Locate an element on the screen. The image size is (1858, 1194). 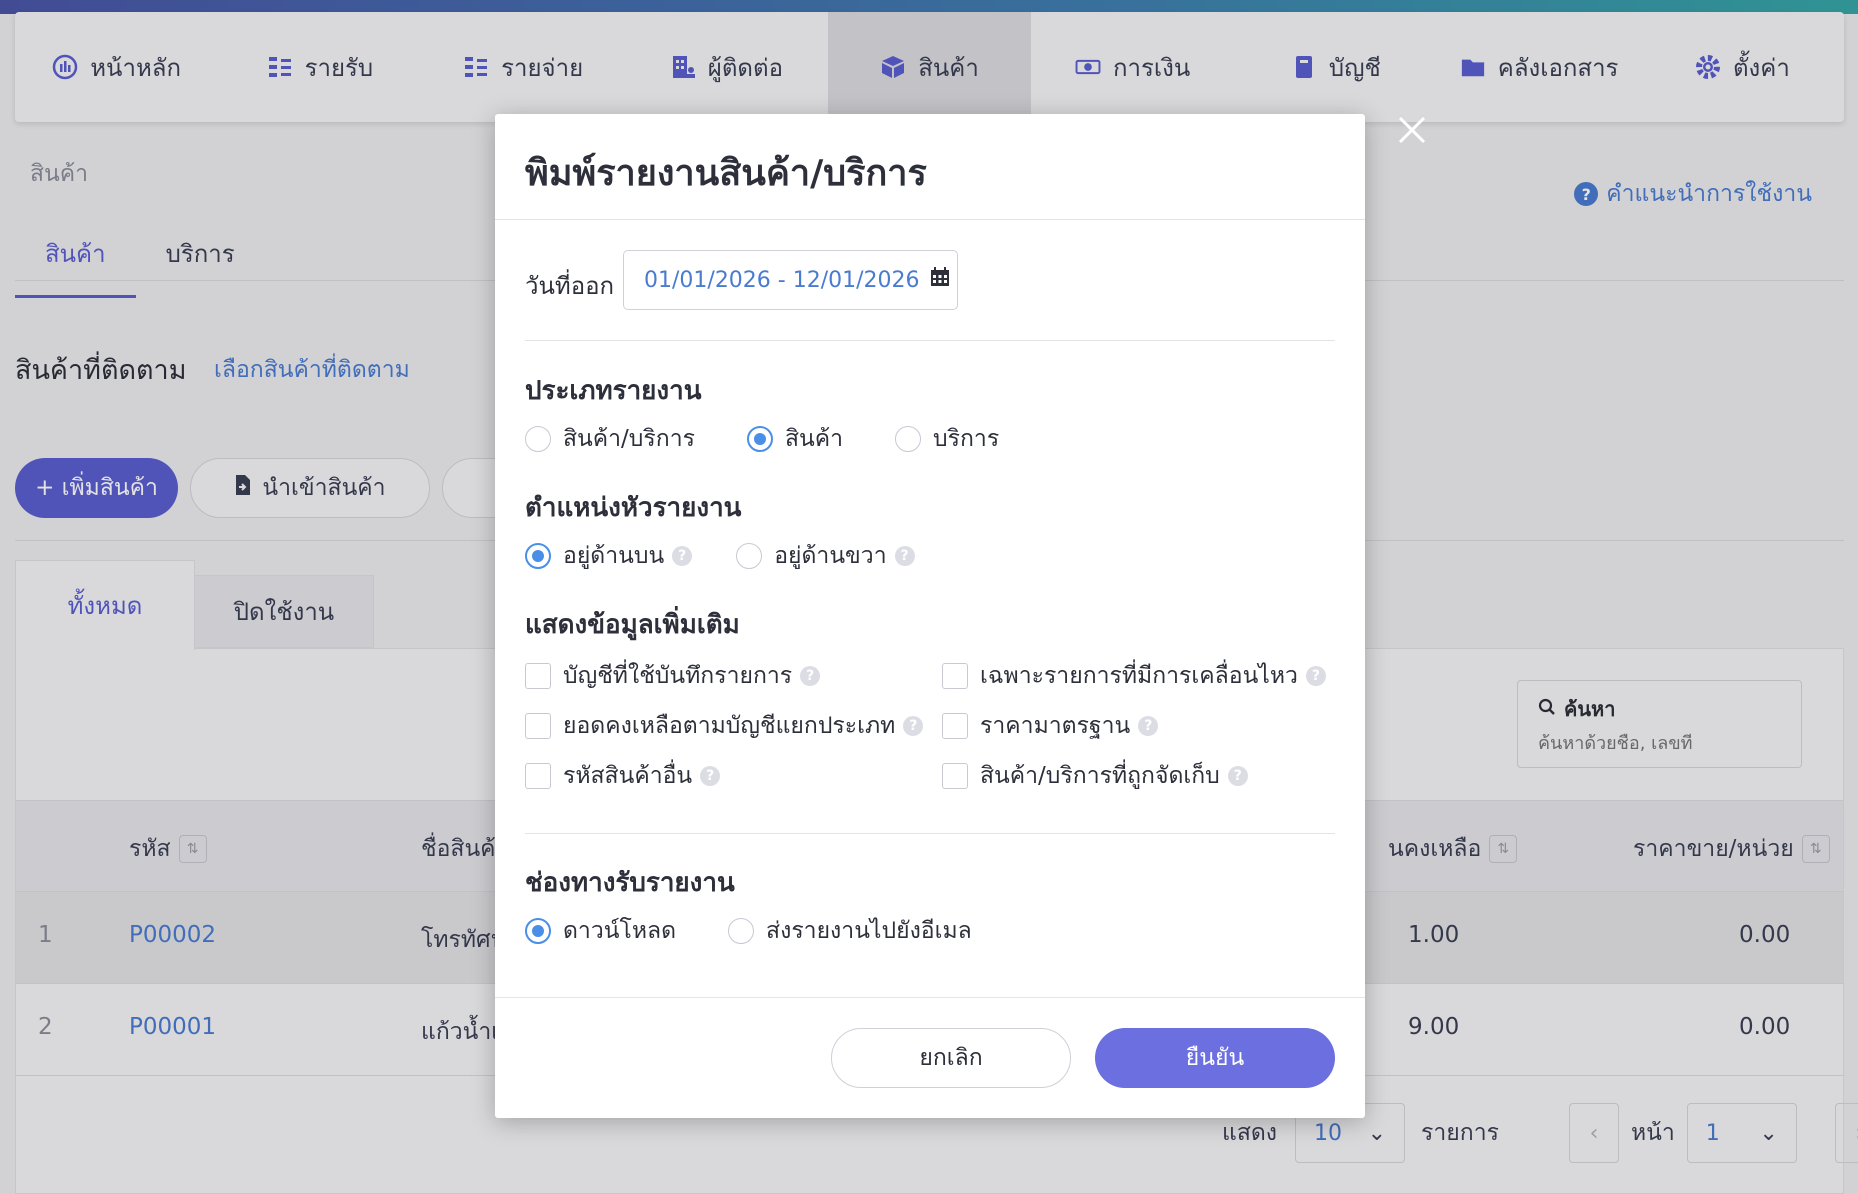
option-label: สินค้า/บริการ is located at coordinates (629, 439).